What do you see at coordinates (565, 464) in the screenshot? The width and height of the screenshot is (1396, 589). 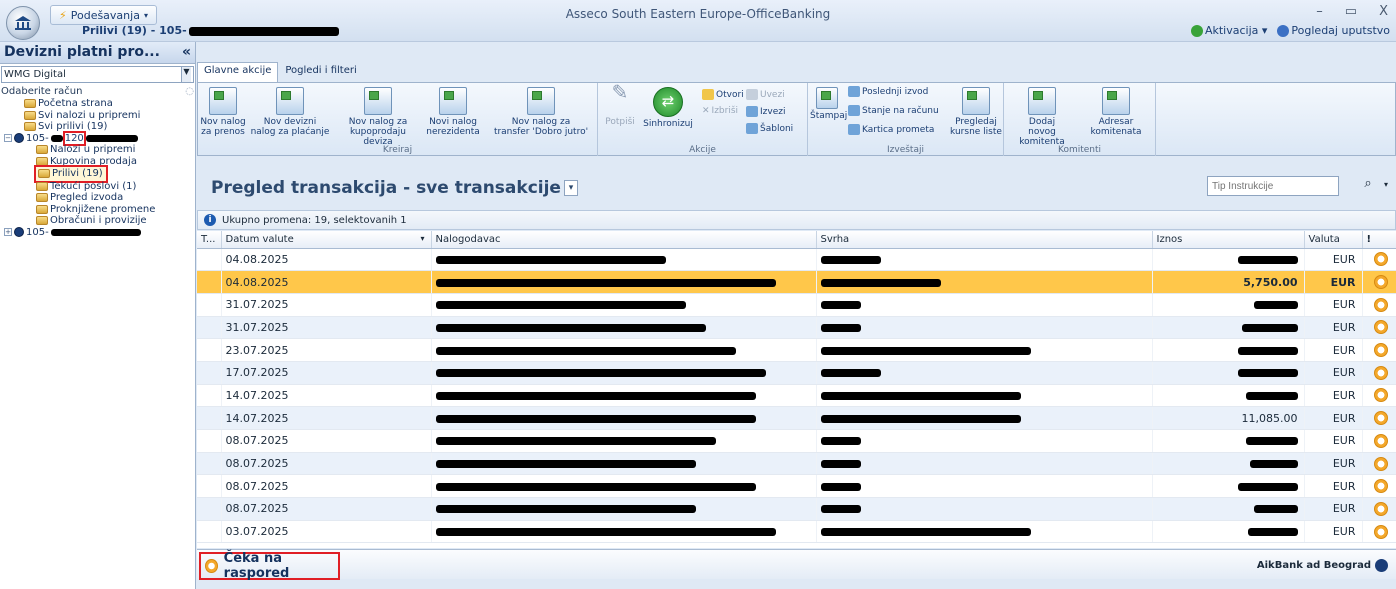 I see `redacted-payer` at bounding box center [565, 464].